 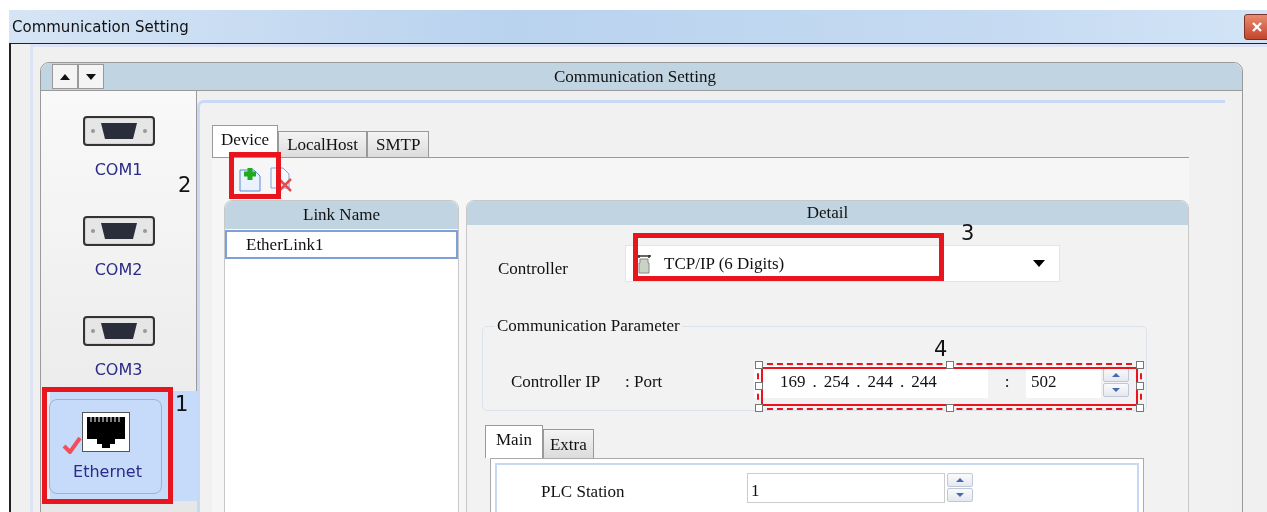 I want to click on field-label: Controller, so click(x=533, y=269).